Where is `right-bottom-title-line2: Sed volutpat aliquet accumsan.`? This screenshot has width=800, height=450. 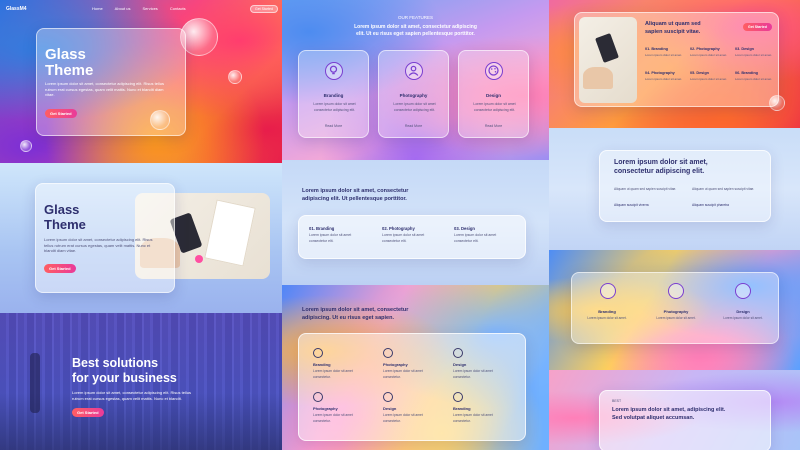
right-bottom-title-line2: Sed volutpat aliquet accumsan. is located at coordinates (653, 418).